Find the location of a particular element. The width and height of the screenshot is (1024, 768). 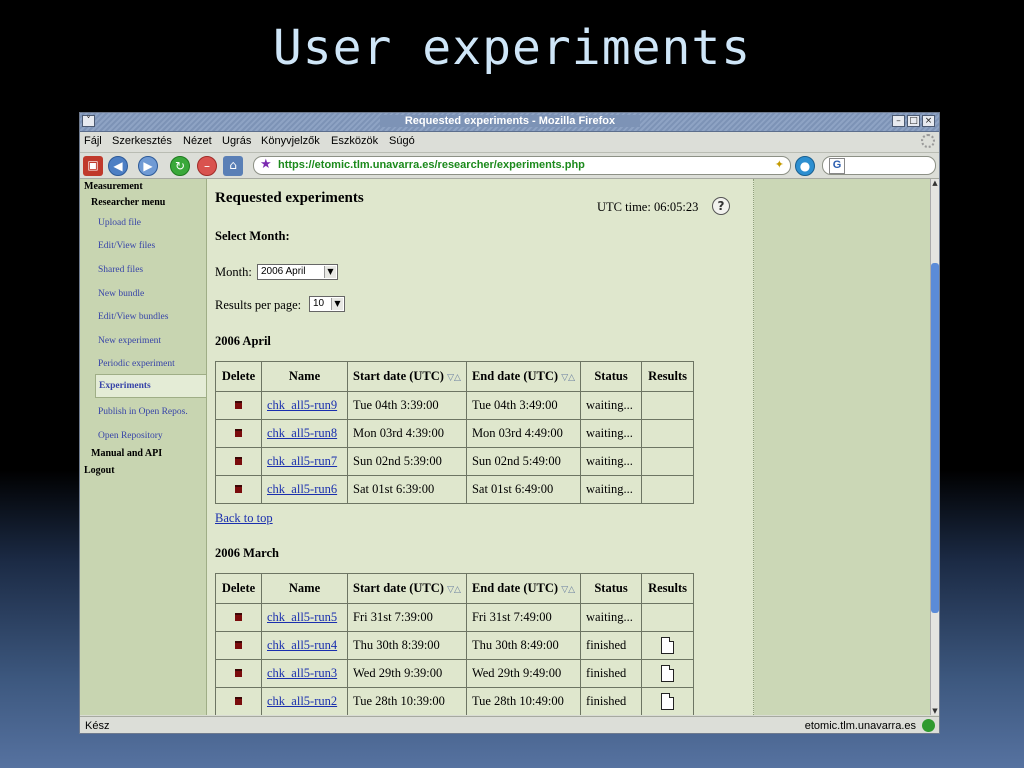

sidebar-item-edit-view-bundles: Edit/View bundles is located at coordinates (133, 317).